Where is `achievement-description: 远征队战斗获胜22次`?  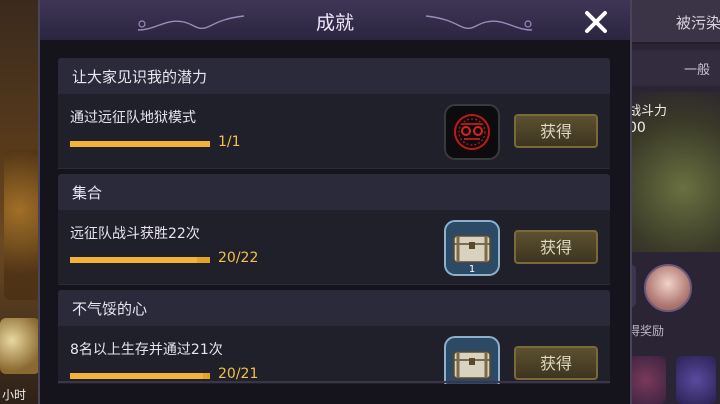
achievement-description: 远征队战斗获胜22次 is located at coordinates (135, 234).